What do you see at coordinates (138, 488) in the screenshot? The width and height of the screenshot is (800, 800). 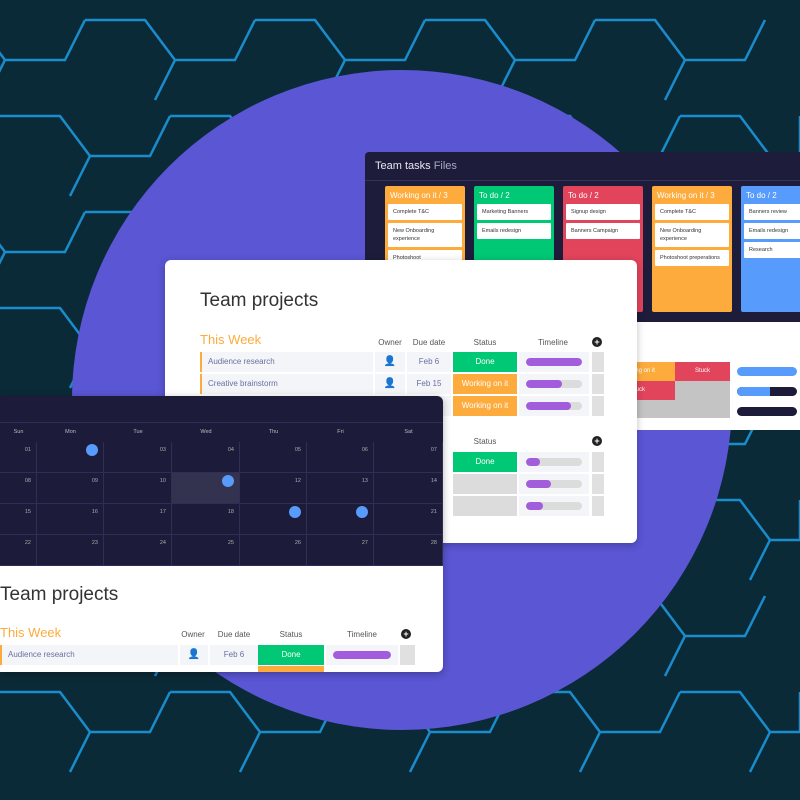 I see `calendar-day: 10` at bounding box center [138, 488].